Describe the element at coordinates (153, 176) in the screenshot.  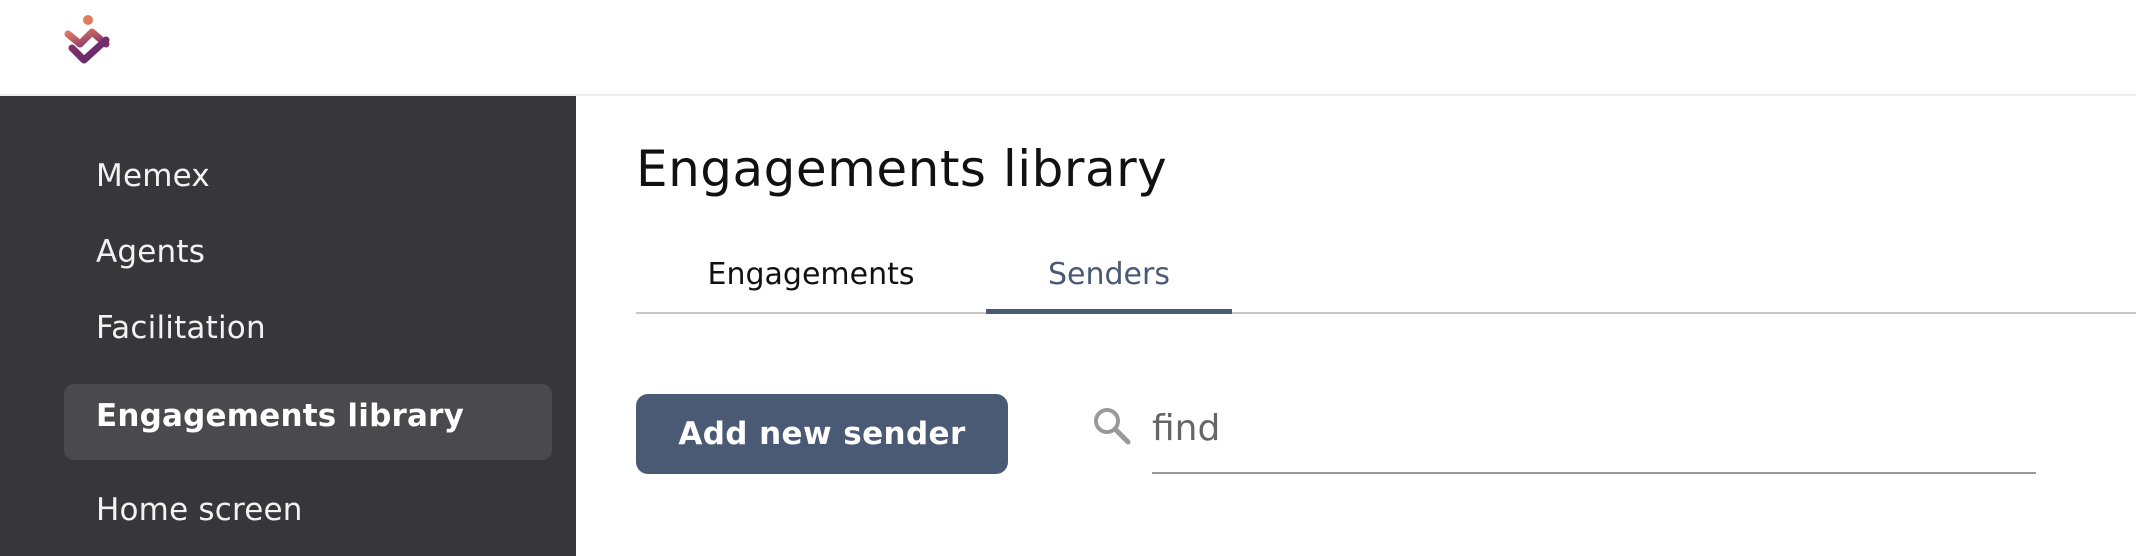
I see `sidebar-item-memex: Memex` at that location.